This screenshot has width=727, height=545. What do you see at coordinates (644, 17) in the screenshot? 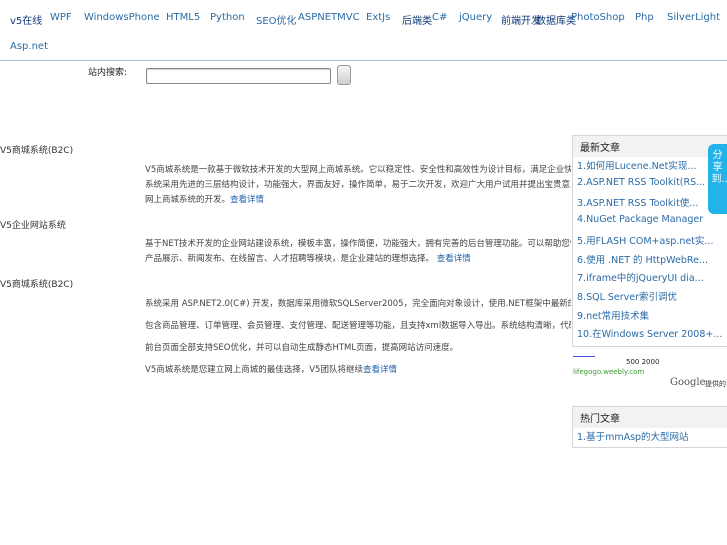
I see `nav-item-php: Php` at bounding box center [644, 17].